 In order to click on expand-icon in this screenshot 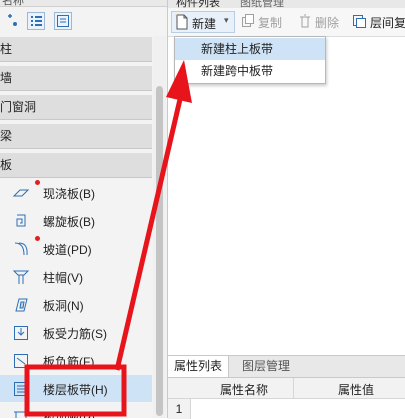, I will do `click(13, 21)`.